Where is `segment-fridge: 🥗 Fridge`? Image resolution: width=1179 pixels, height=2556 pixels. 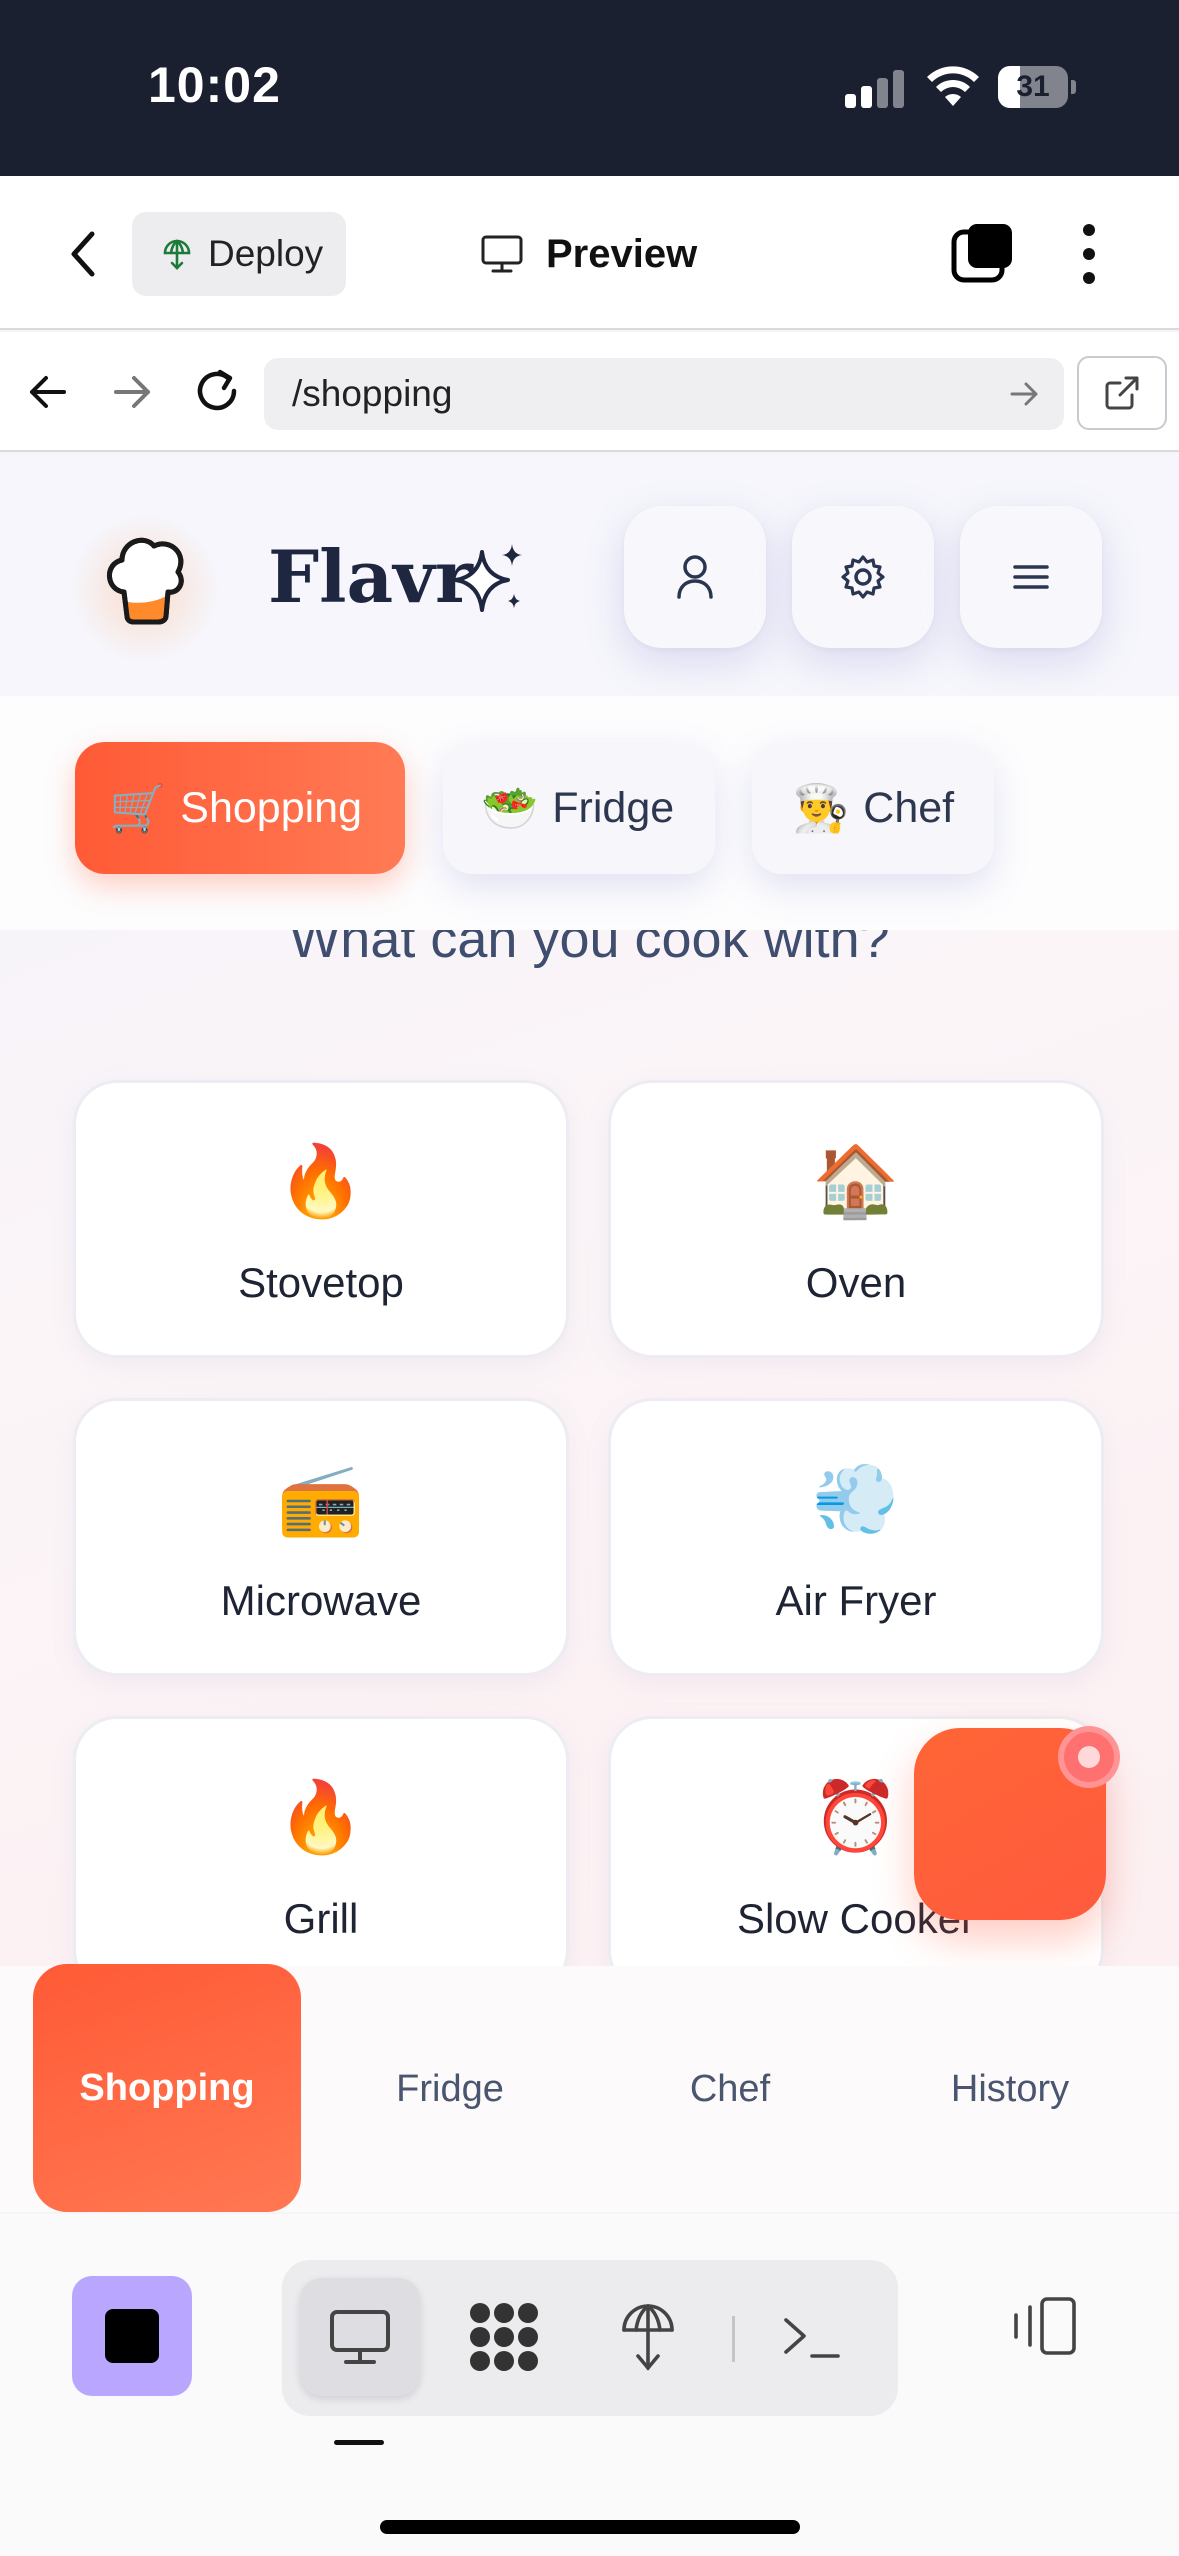
segment-fridge: 🥗 Fridge is located at coordinates (579, 808).